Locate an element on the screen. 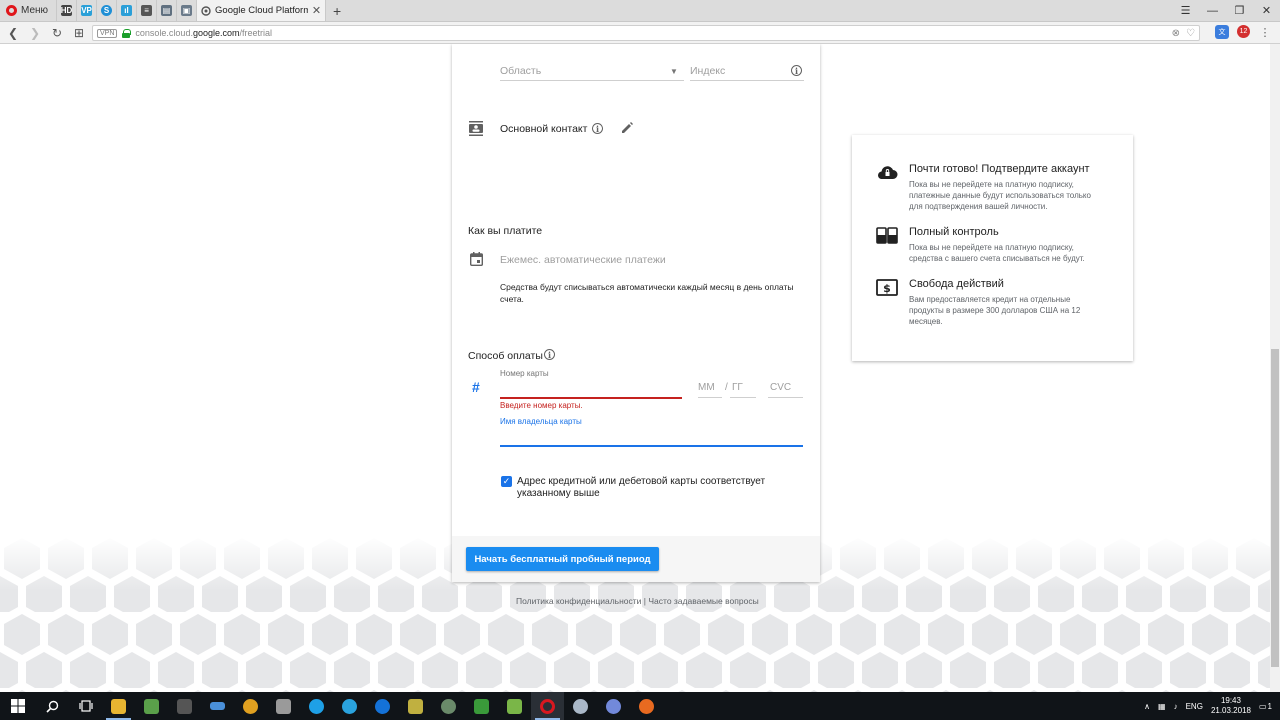 The image size is (1280, 720). page-scrollbar is located at coordinates (1275, 368).